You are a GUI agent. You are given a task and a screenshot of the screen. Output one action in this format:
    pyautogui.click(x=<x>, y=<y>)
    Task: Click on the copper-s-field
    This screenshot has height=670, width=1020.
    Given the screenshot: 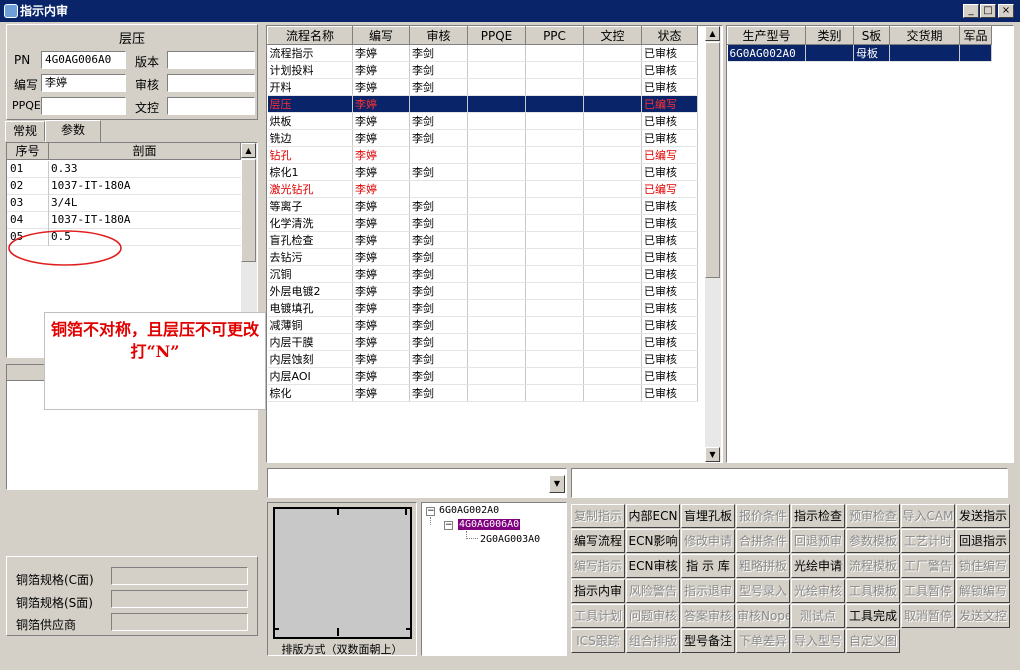 What is the action you would take?
    pyautogui.click(x=179, y=599)
    